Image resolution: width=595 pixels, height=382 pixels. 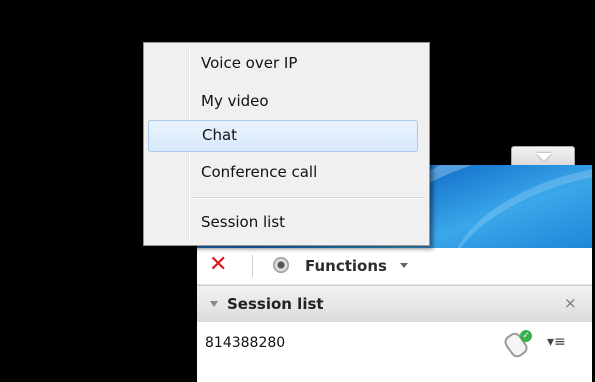 I want to click on session-list-close-icon: ×, so click(x=570, y=303).